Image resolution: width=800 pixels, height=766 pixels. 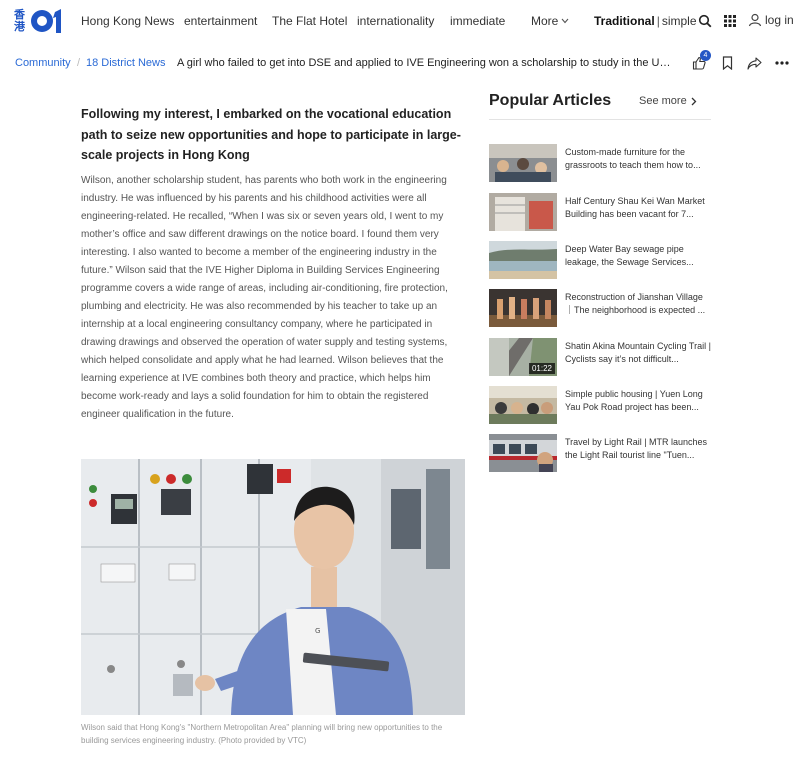 I want to click on see-more-link: See more, so click(x=668, y=101).